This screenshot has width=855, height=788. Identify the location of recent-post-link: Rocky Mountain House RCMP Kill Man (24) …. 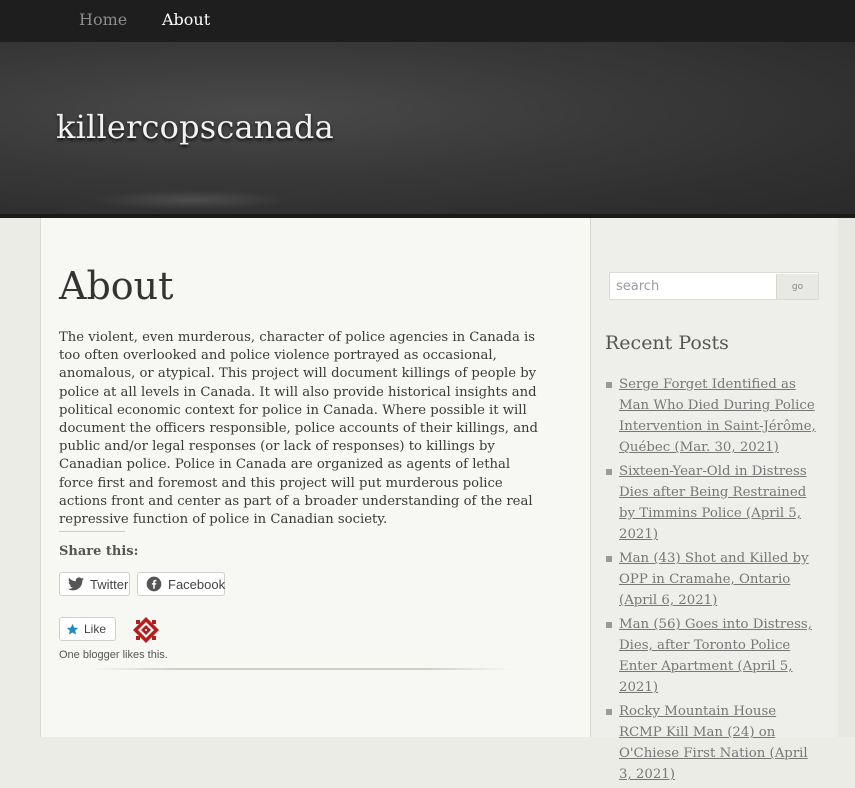
(713, 743).